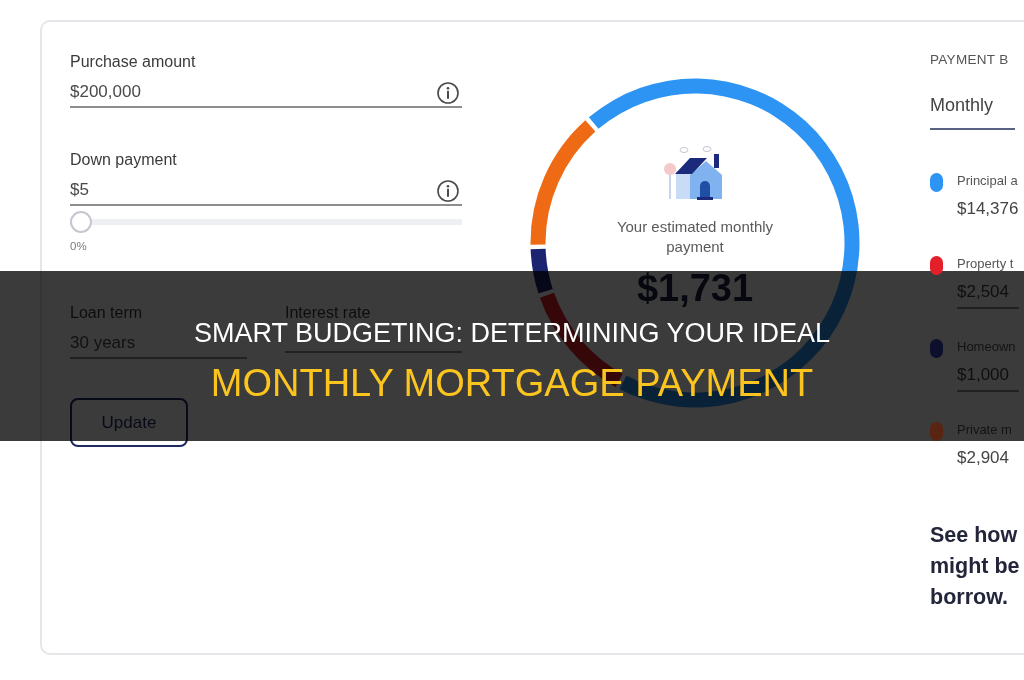  What do you see at coordinates (983, 458) in the screenshot?
I see `amount-text: $2,904` at bounding box center [983, 458].